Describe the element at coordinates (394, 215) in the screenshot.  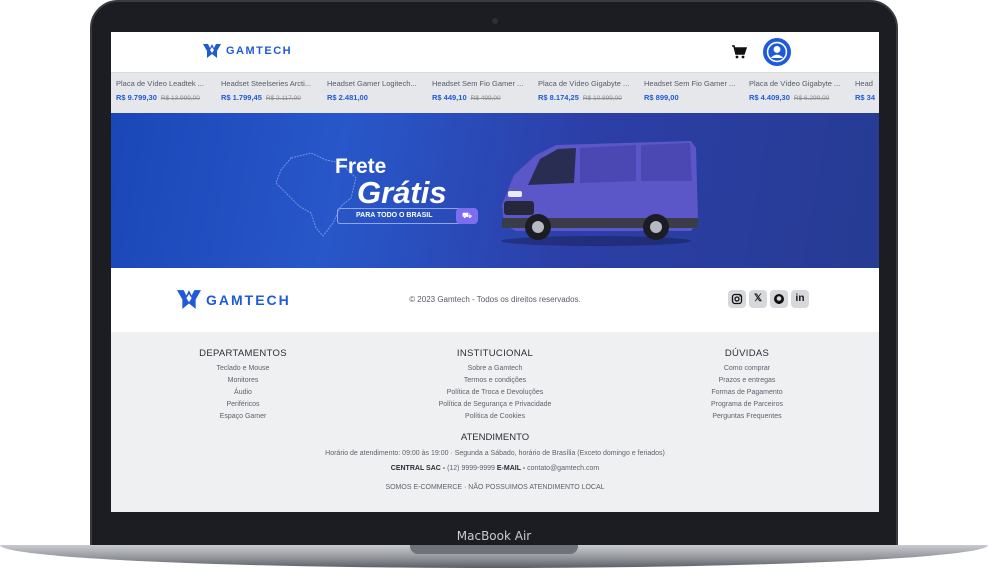
I see `banner-subtitle: PARA TODO O BRASIL` at that location.